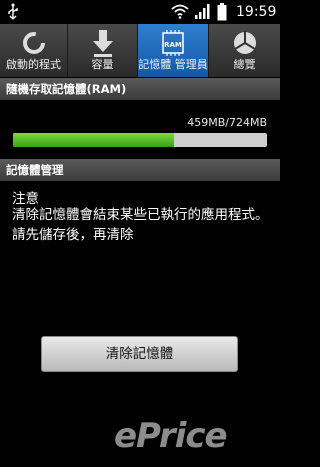  Describe the element at coordinates (202, 11) in the screenshot. I see `signal-icon` at that location.